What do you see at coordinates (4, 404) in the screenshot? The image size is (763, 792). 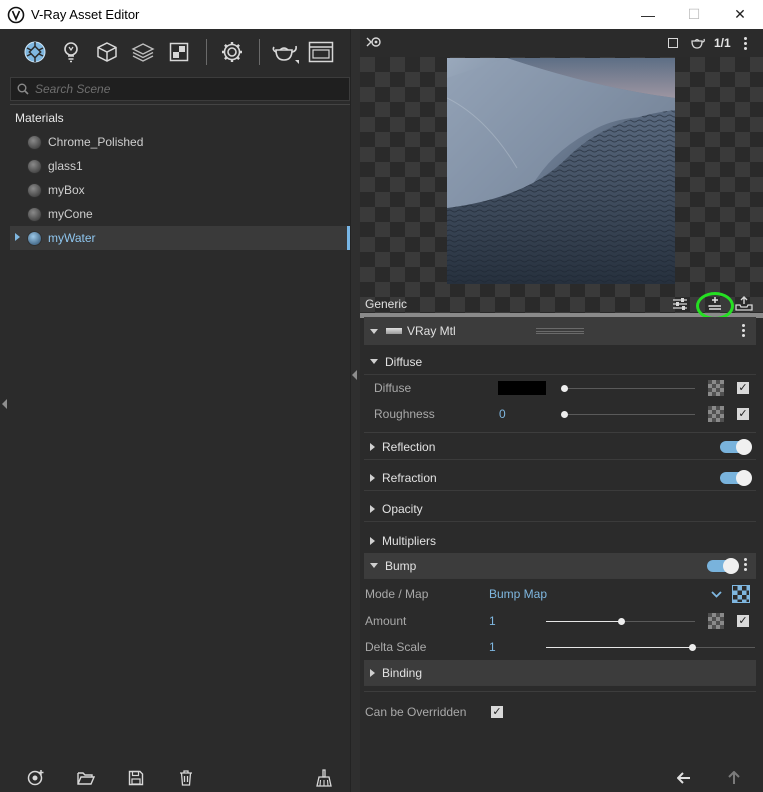 I see `collapse-left-arrow-icon` at bounding box center [4, 404].